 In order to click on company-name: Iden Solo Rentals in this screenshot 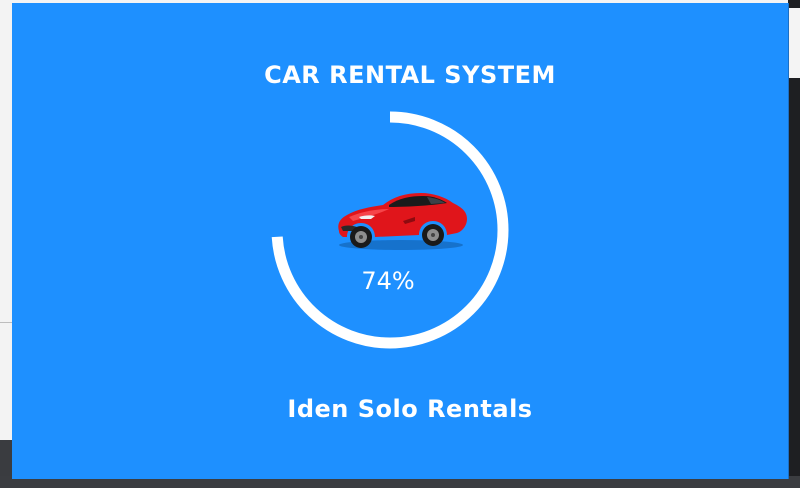, I will do `click(410, 409)`.